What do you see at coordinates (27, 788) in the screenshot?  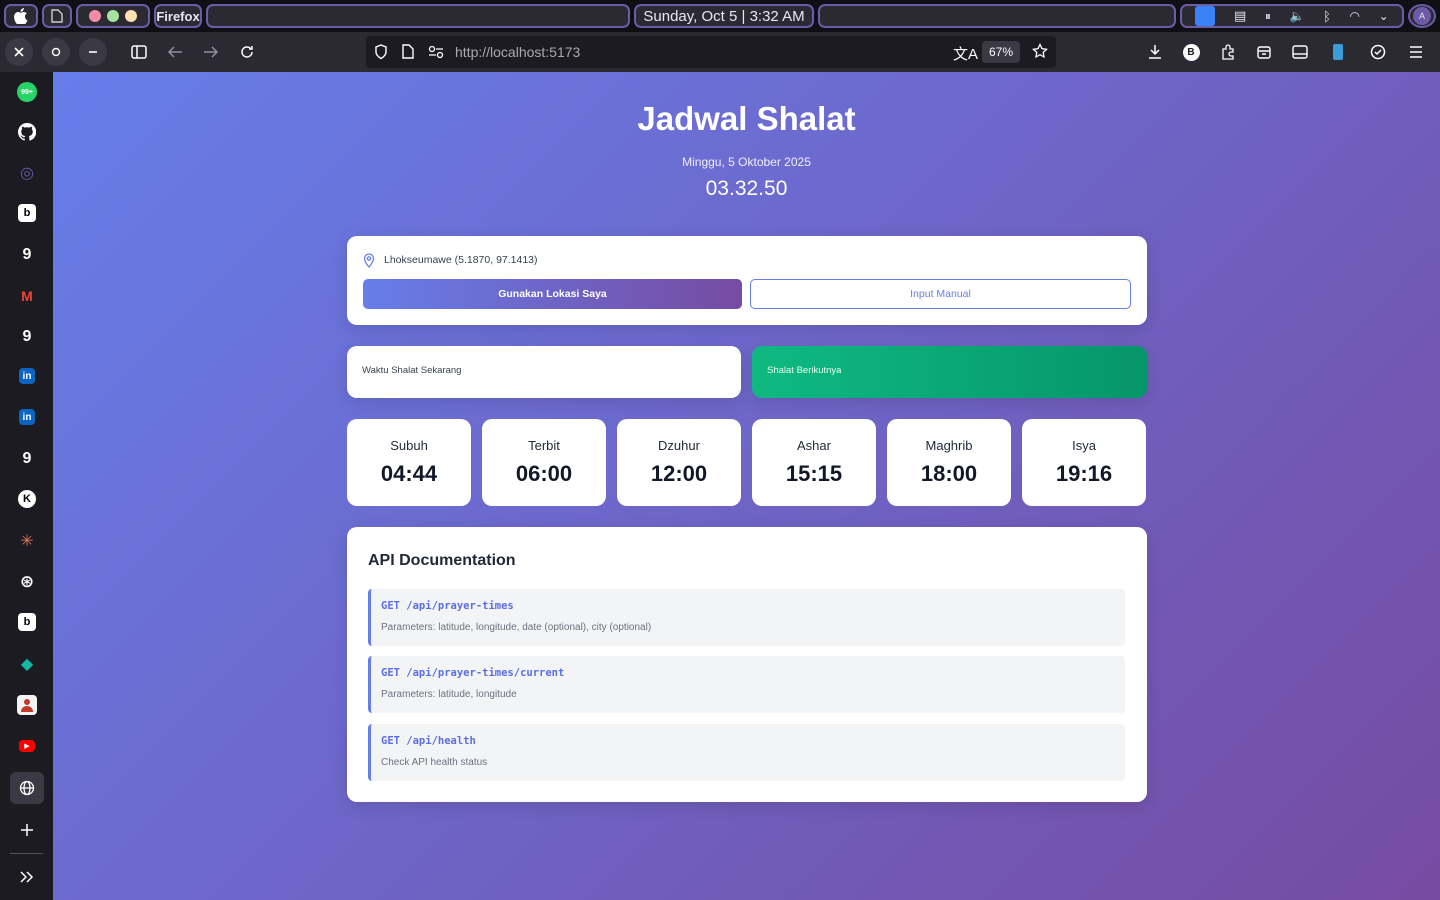 I see `globe-icon` at bounding box center [27, 788].